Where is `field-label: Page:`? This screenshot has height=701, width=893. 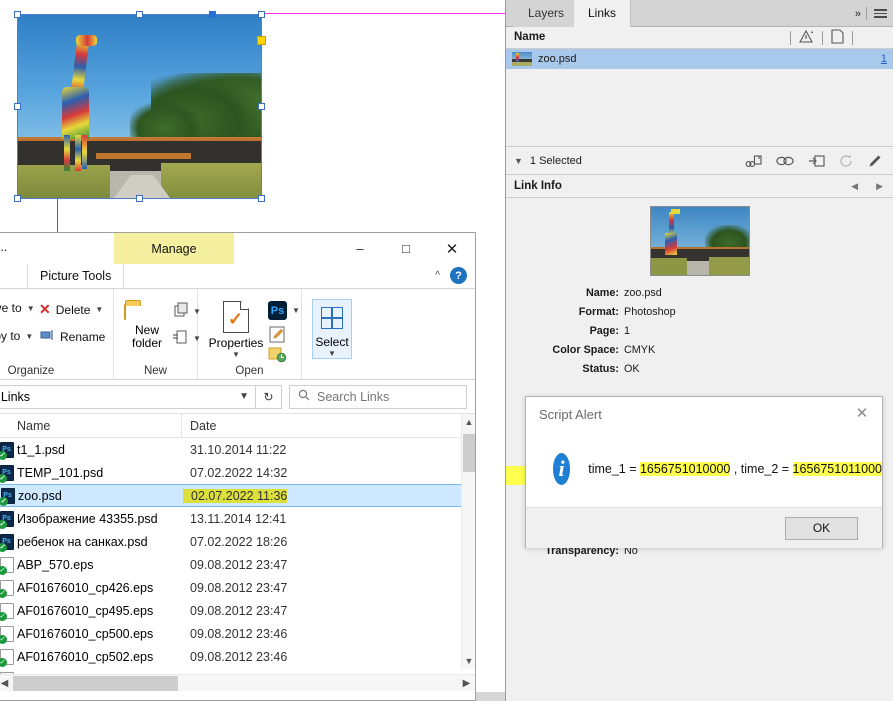 field-label: Page: is located at coordinates (604, 331).